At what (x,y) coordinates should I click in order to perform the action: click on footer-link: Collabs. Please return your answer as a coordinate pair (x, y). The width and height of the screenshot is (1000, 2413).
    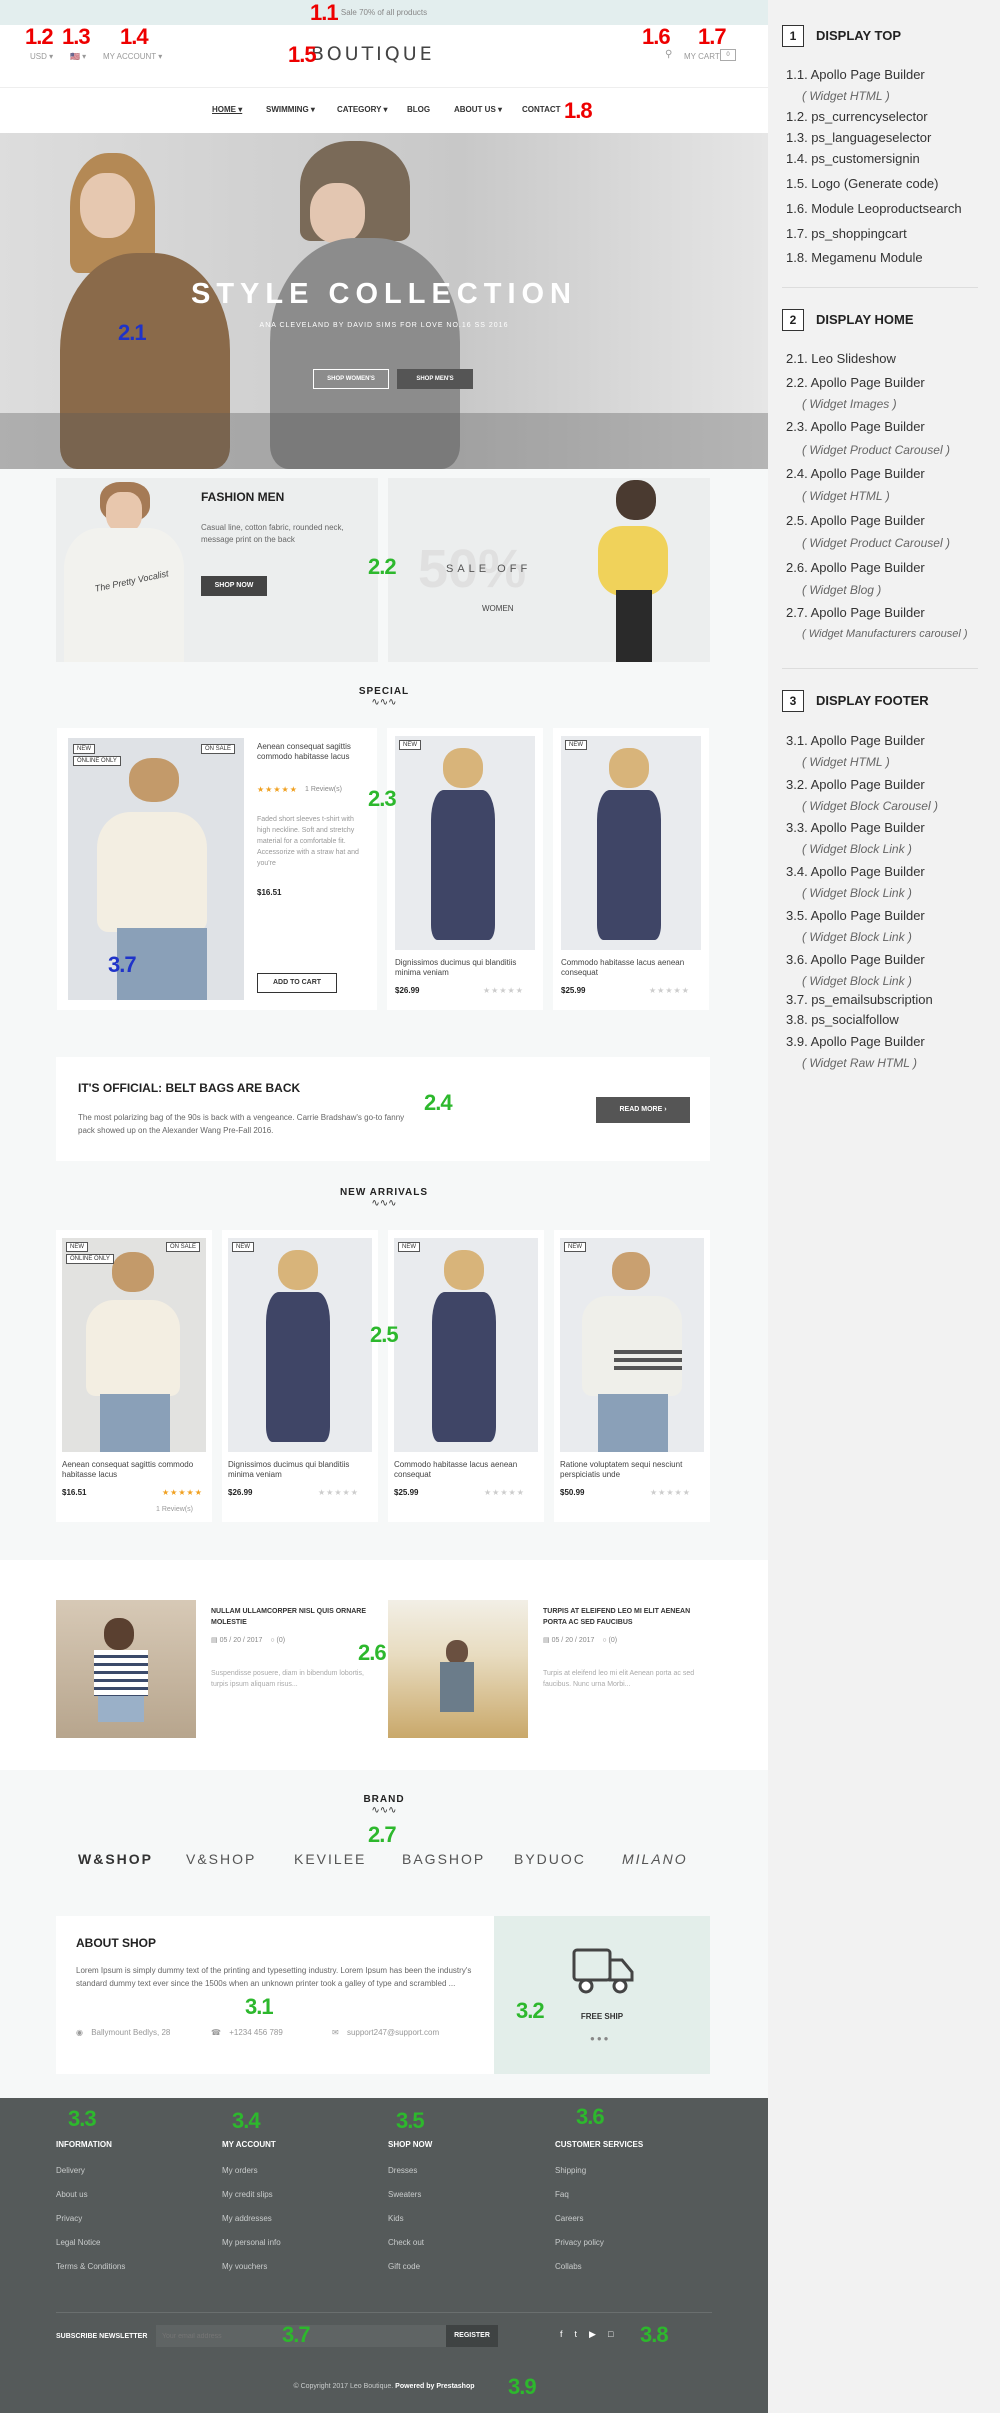
    Looking at the image, I should click on (568, 2266).